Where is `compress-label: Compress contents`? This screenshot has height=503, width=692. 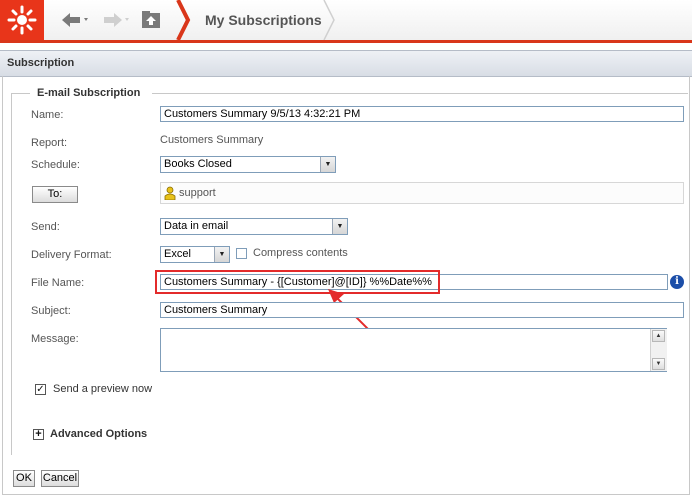 compress-label: Compress contents is located at coordinates (300, 253).